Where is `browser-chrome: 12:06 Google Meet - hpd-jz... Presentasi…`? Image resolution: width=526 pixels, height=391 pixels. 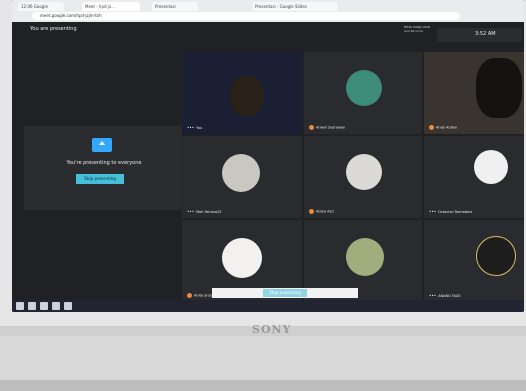
browser-chrome: 12:06 Google Meet - hpd-jz... Presentasi… is located at coordinates (268, 11).